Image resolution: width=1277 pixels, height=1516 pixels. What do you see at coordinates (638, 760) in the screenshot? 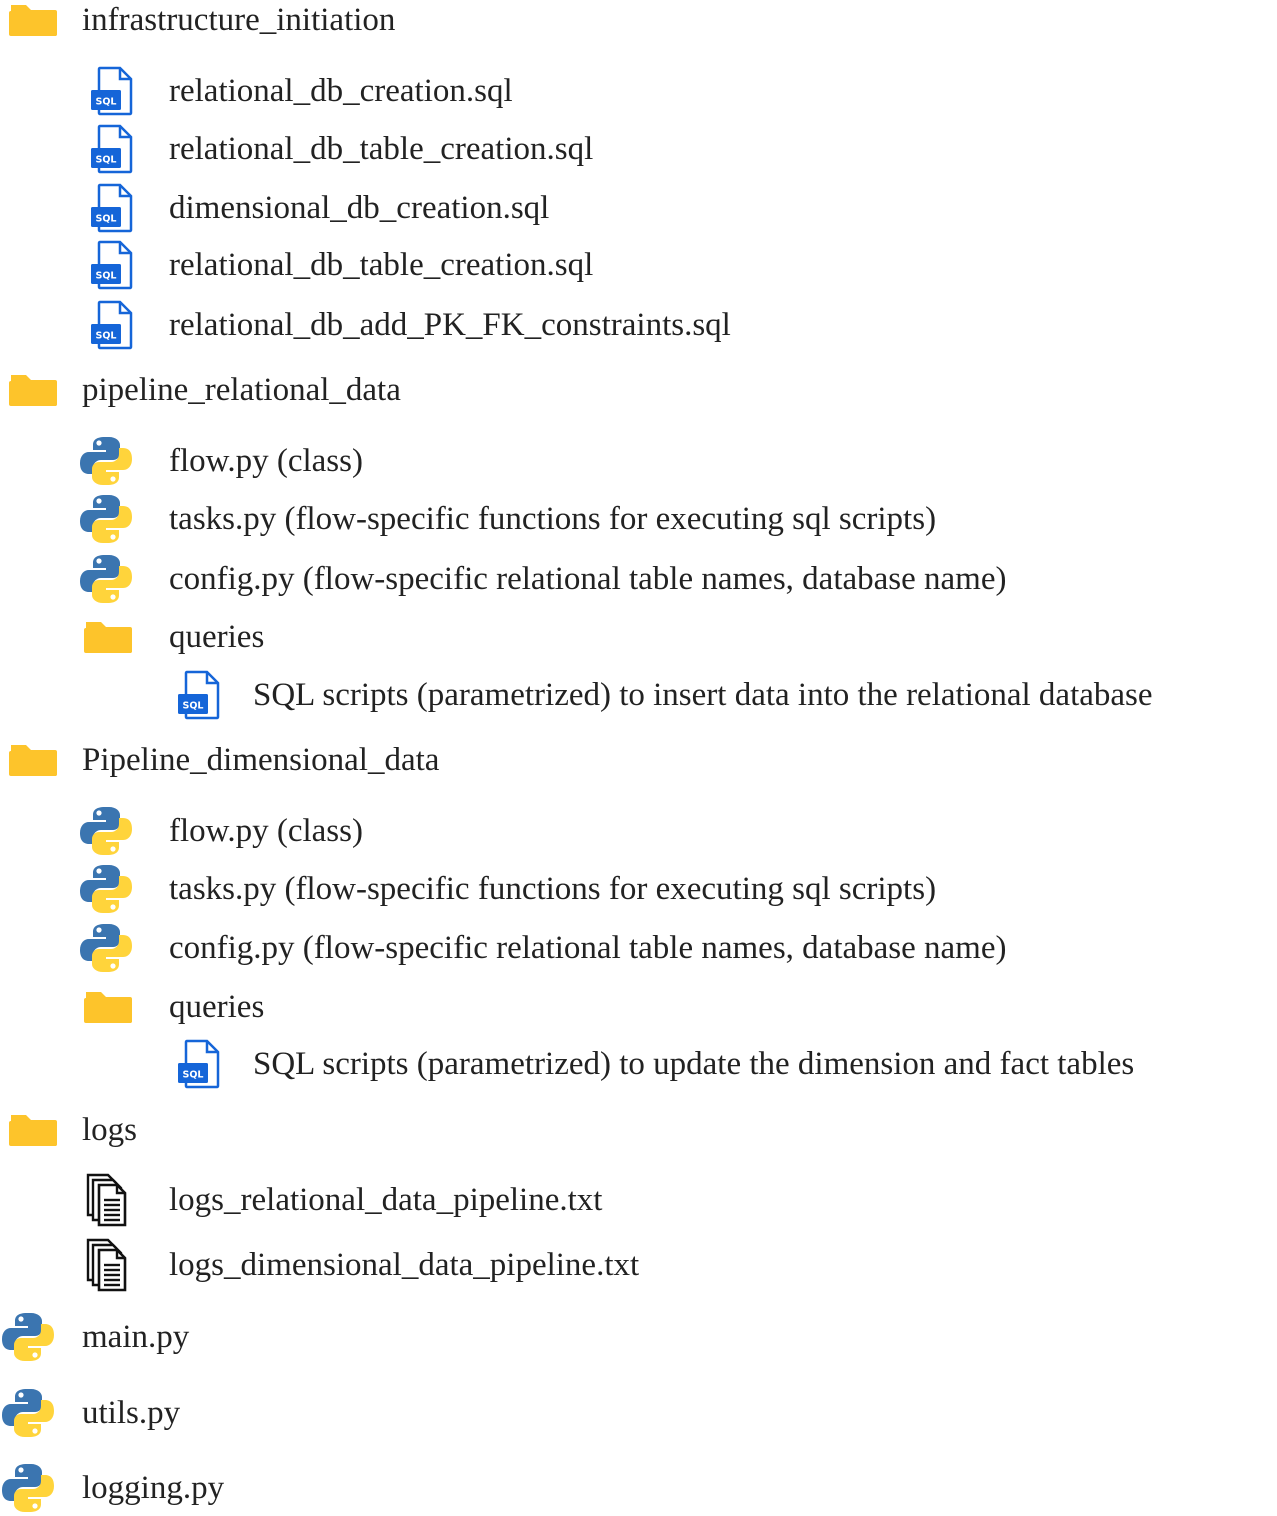
I see `tree-folder-row: Pipeline_dimensional_data` at bounding box center [638, 760].